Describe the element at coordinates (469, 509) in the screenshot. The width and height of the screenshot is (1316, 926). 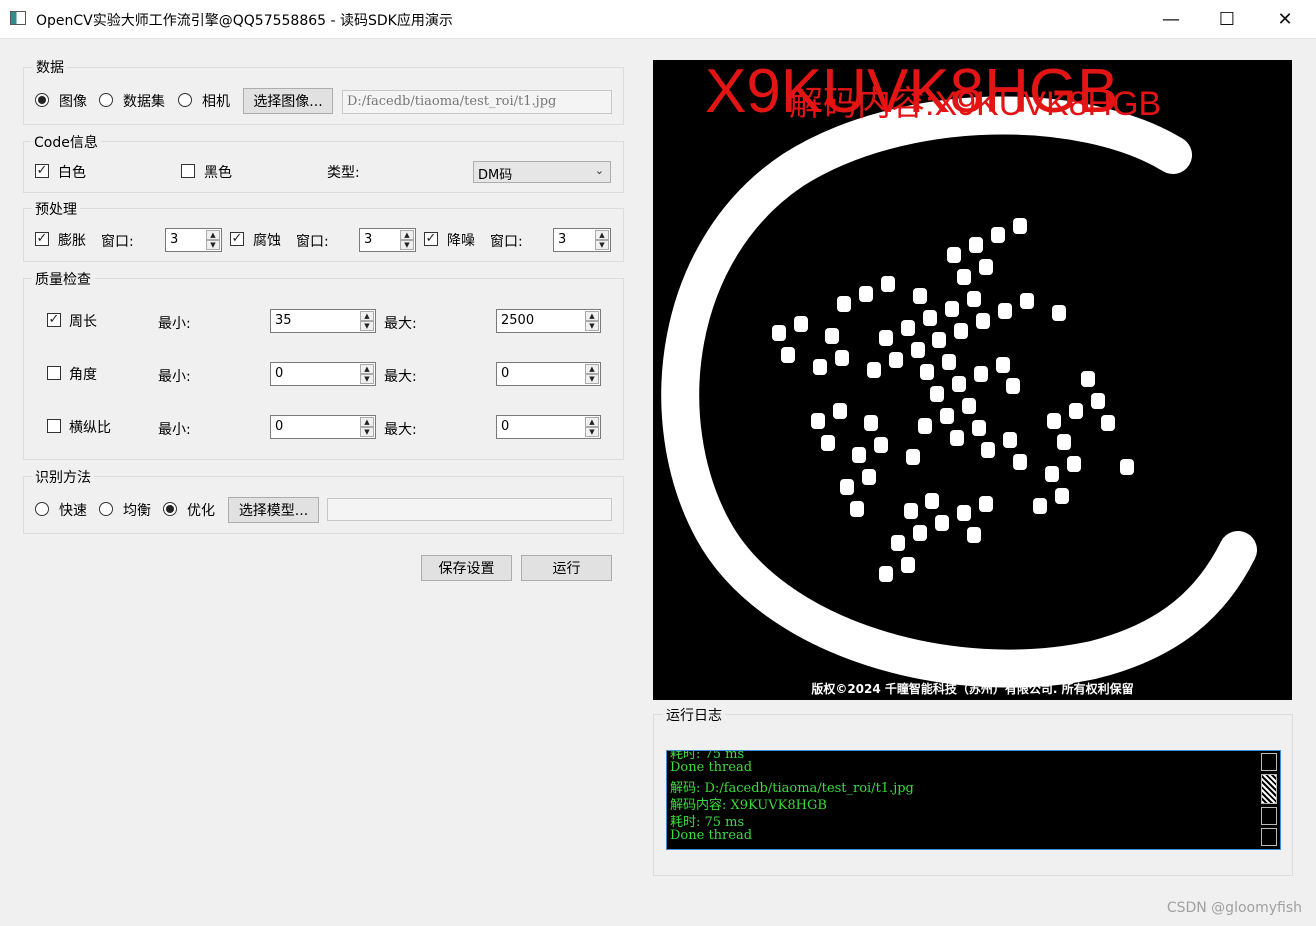
I see `model-path-field` at that location.